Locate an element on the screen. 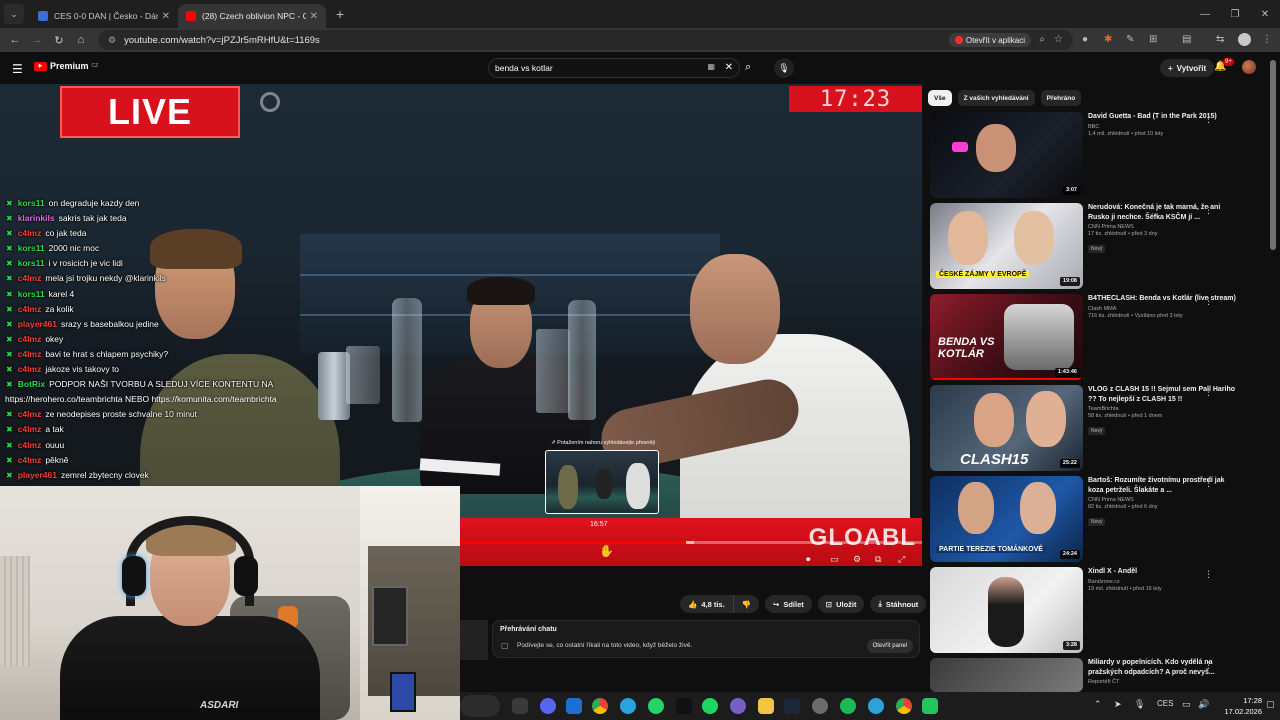  network-icon: ▭ is located at coordinates (1186, 704).